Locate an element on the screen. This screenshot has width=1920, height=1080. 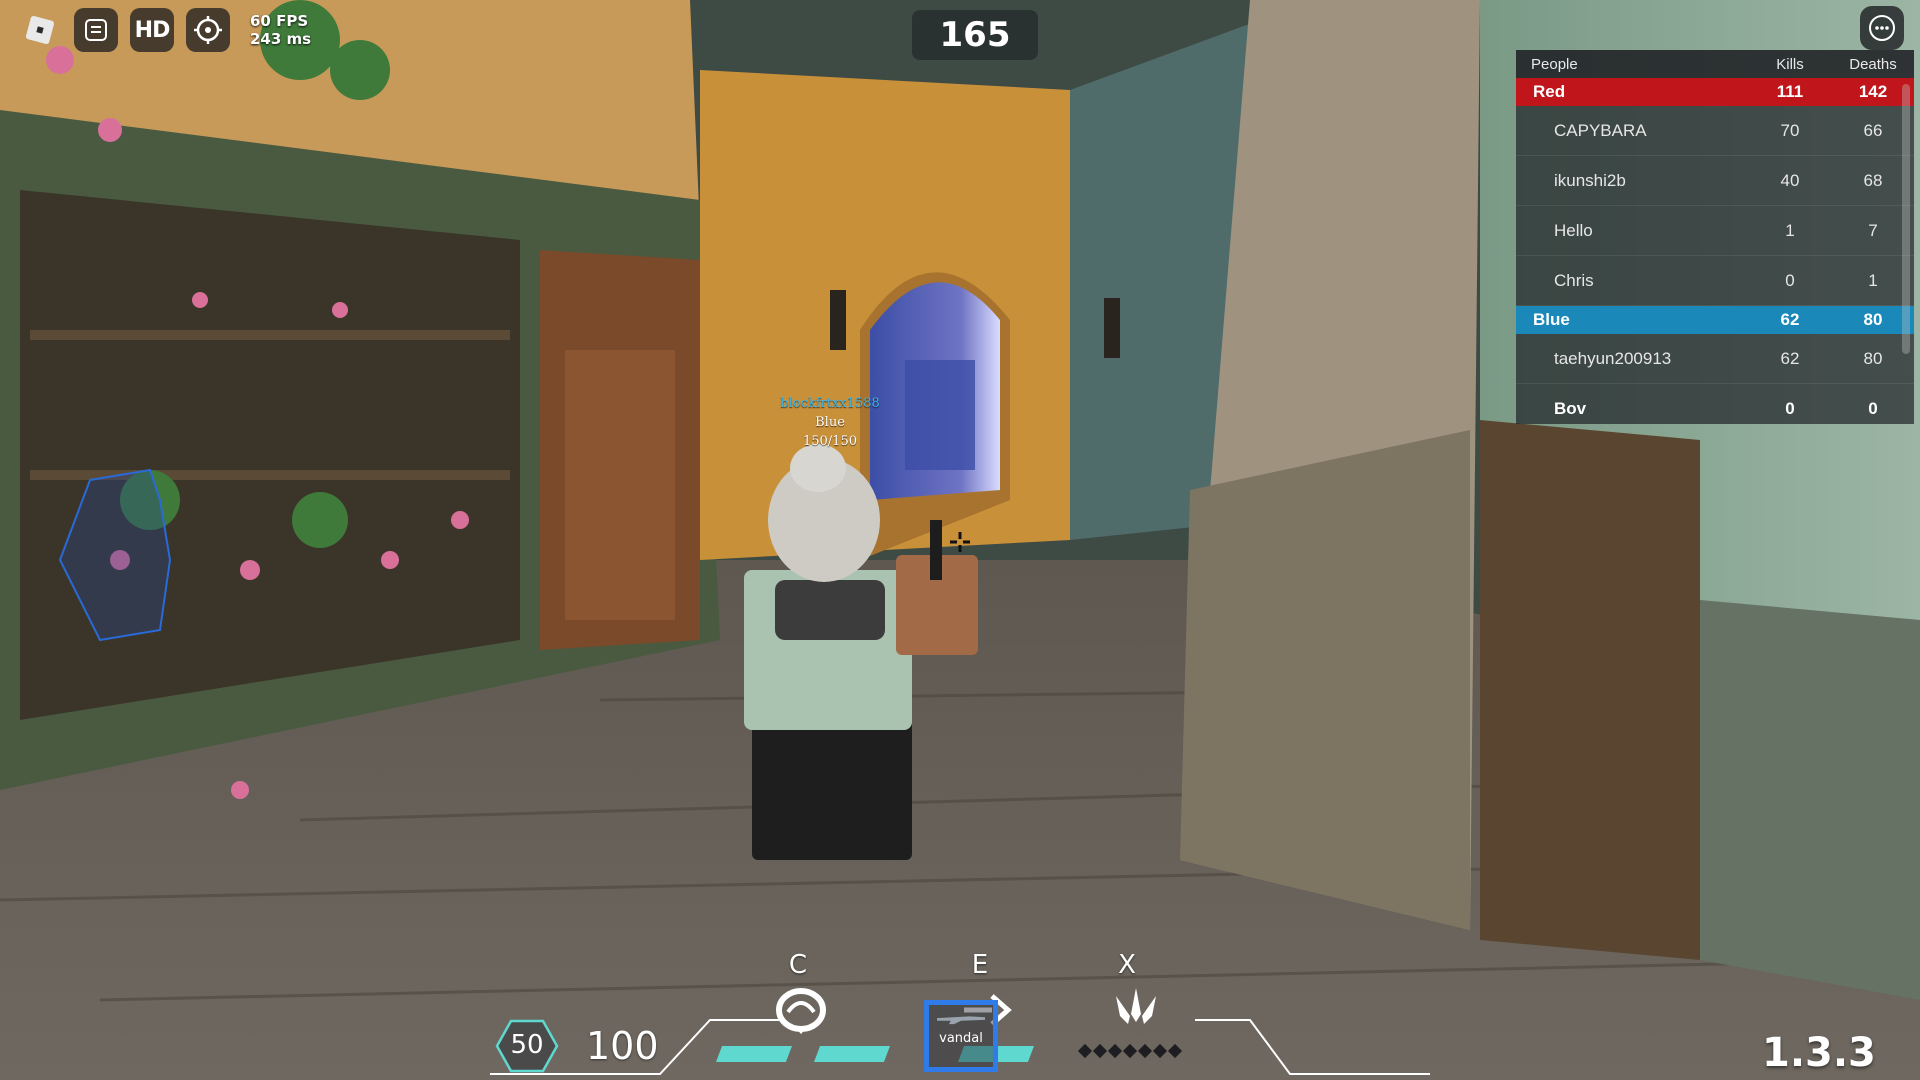
target-icon is located at coordinates (208, 30).